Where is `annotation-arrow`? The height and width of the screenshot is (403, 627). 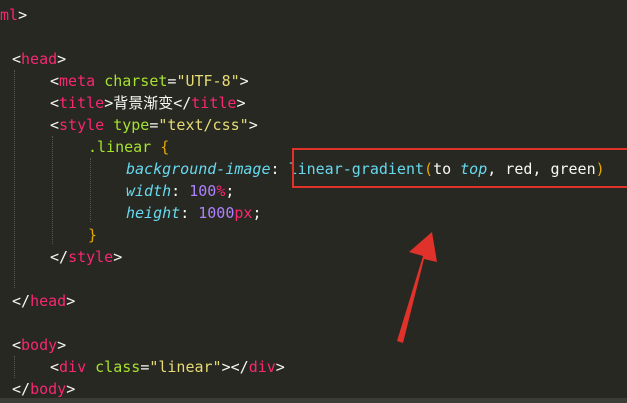 annotation-arrow is located at coordinates (417, 287).